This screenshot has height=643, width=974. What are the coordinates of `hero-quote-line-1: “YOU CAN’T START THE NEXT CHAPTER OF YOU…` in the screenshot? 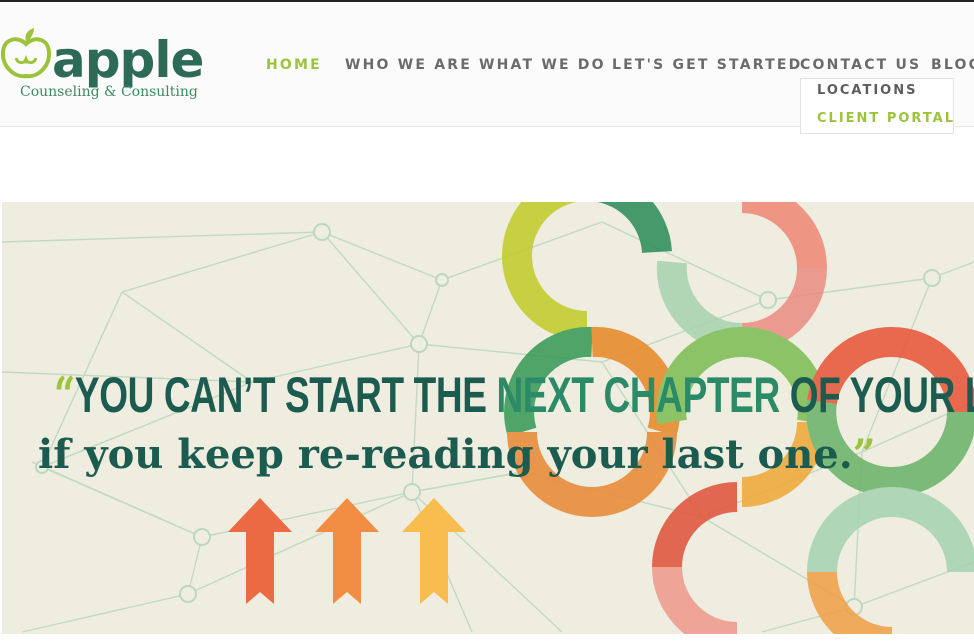 It's located at (514, 395).